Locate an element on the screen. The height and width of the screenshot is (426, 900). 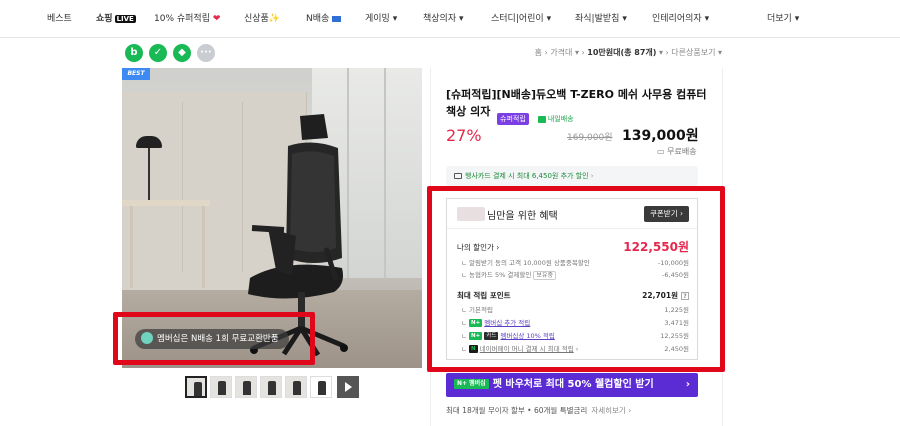
card-discount-banner: 행사카드 결제 시 최대 6,450원 추가 할인 › is located at coordinates (572, 176).